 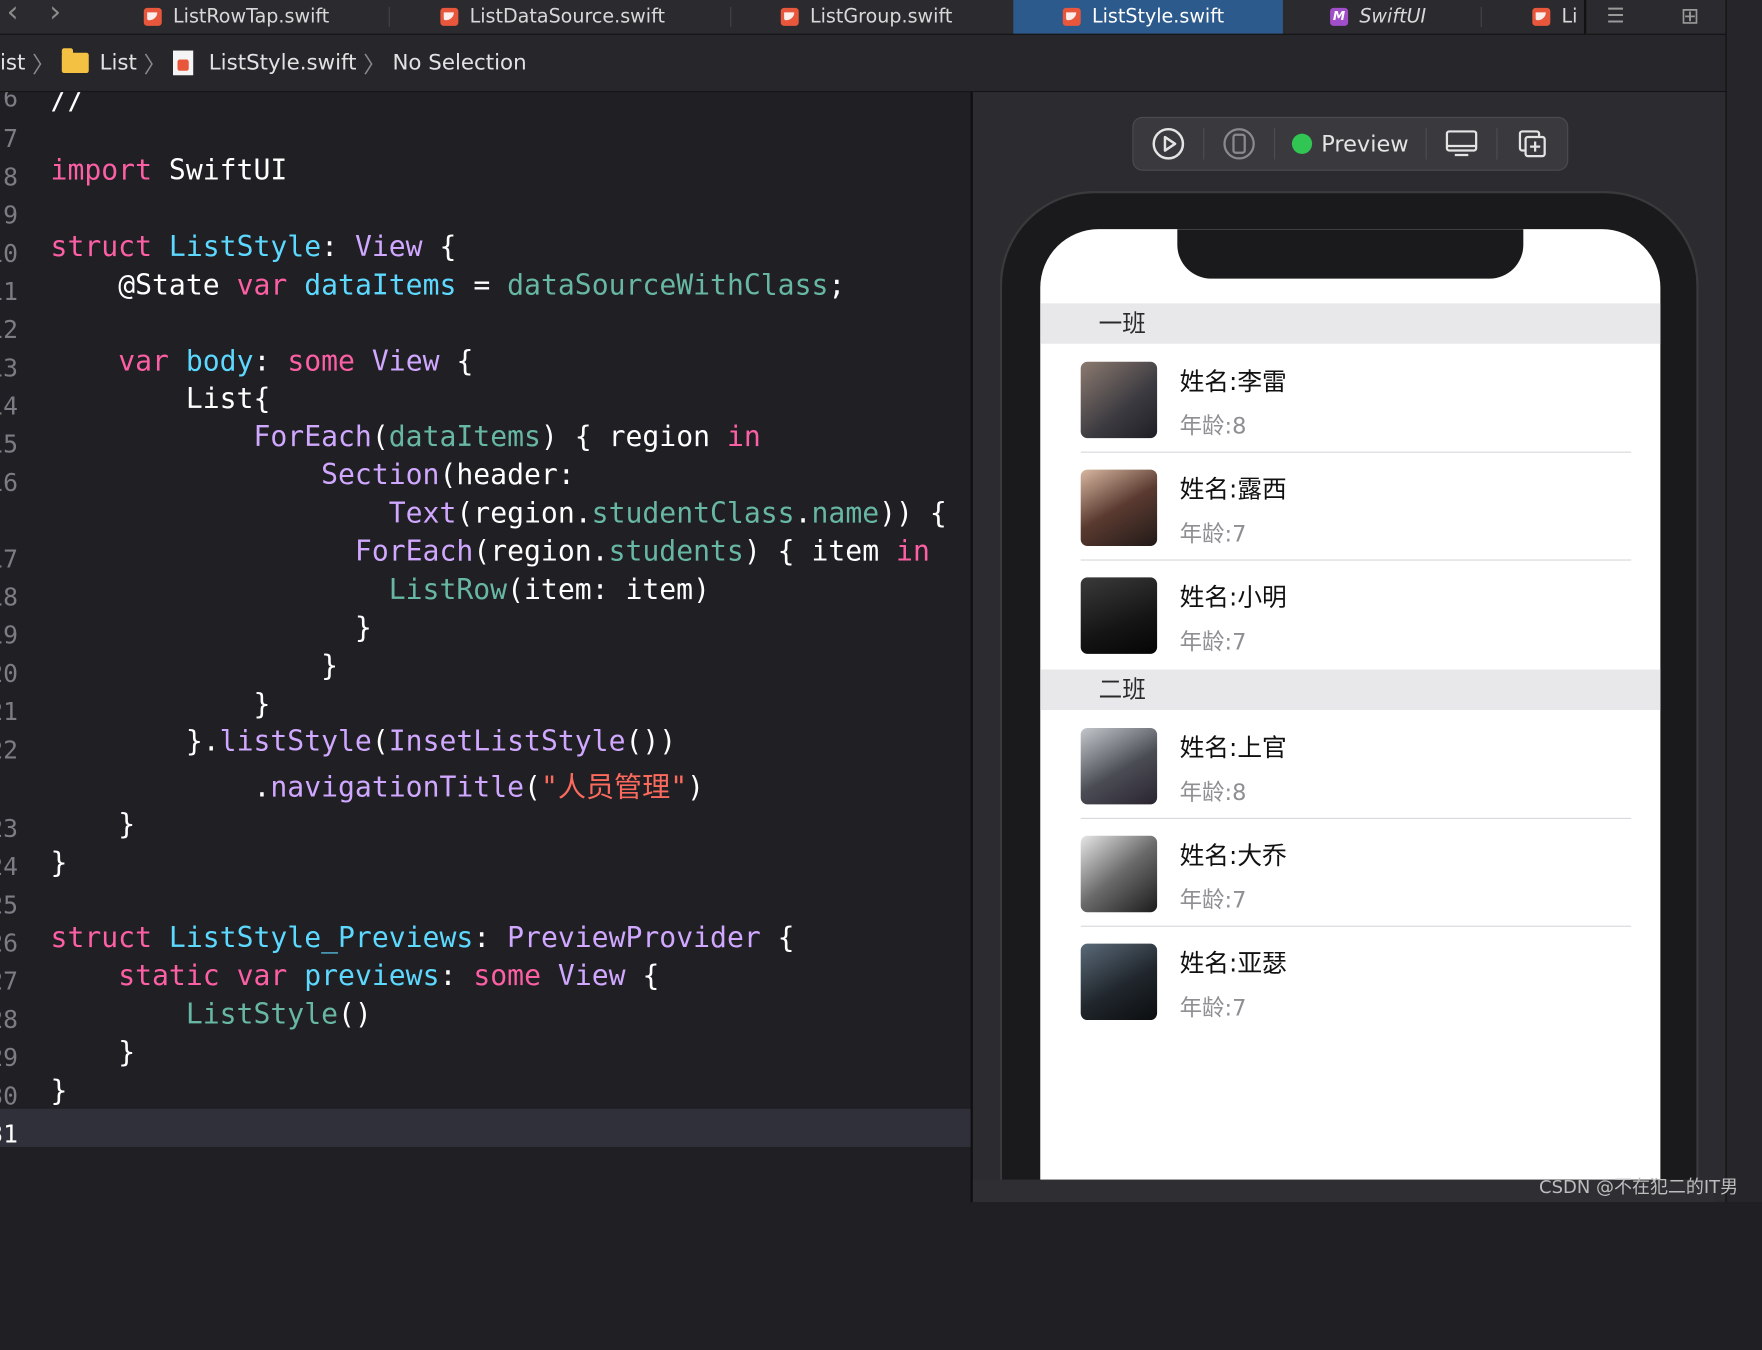 I want to click on current-line-highlight, so click(x=486, y=1127).